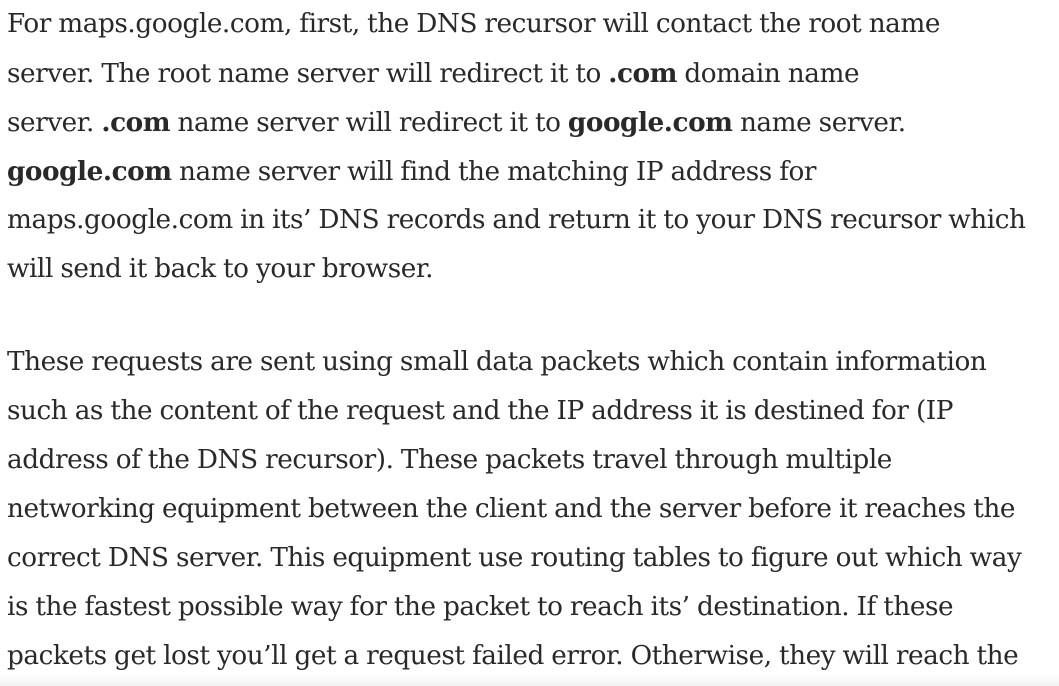  Describe the element at coordinates (529, 680) in the screenshot. I see `bottom-fade-overlay` at that location.